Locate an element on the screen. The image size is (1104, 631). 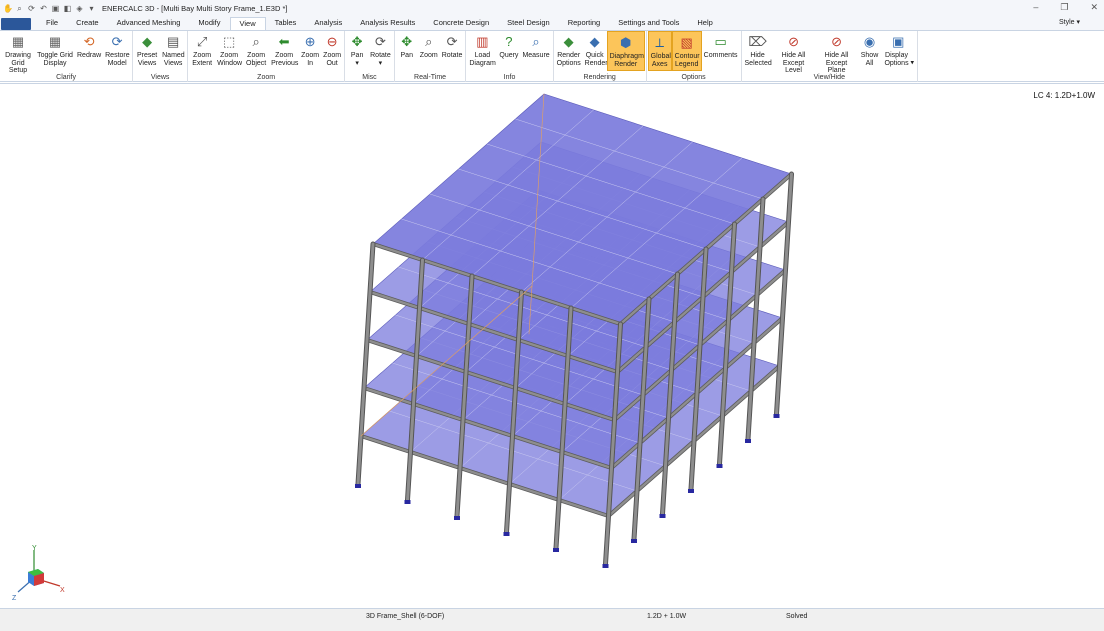
rotate-button: ⟳ Rotate ▾ is located at coordinates (380, 51).